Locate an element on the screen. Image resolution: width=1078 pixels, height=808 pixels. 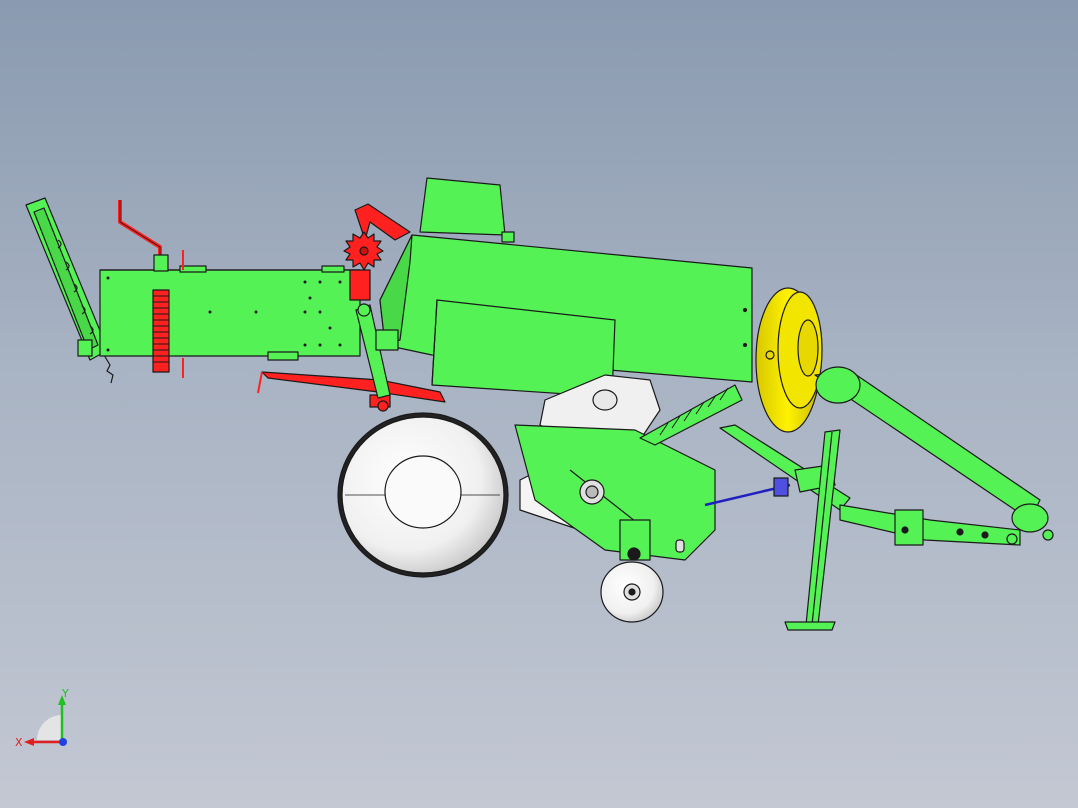
gauge-wheel is located at coordinates (632, 592).